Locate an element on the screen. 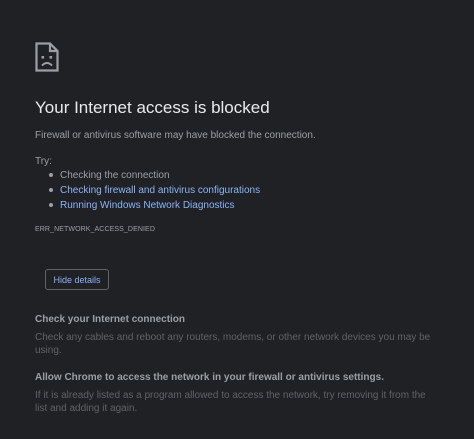 The image size is (474, 439). error-code: ERR_NETWORK_ACCESS_DENIED is located at coordinates (95, 229).